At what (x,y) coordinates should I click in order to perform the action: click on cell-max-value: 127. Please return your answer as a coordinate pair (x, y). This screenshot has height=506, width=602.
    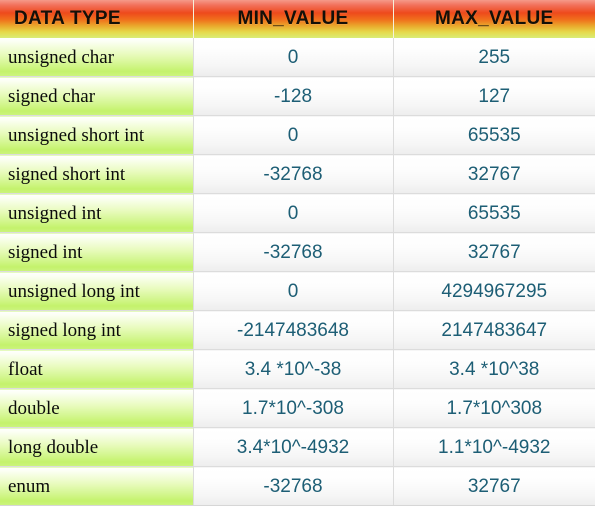
    Looking at the image, I should click on (494, 96).